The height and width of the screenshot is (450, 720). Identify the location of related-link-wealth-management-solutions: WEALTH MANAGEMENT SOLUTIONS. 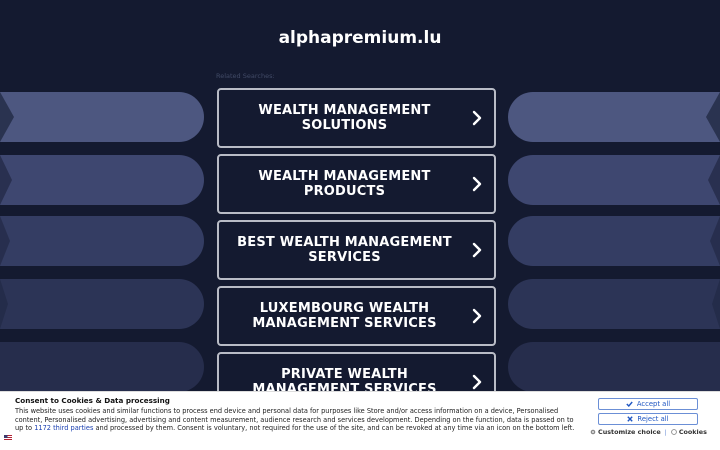
(356, 118).